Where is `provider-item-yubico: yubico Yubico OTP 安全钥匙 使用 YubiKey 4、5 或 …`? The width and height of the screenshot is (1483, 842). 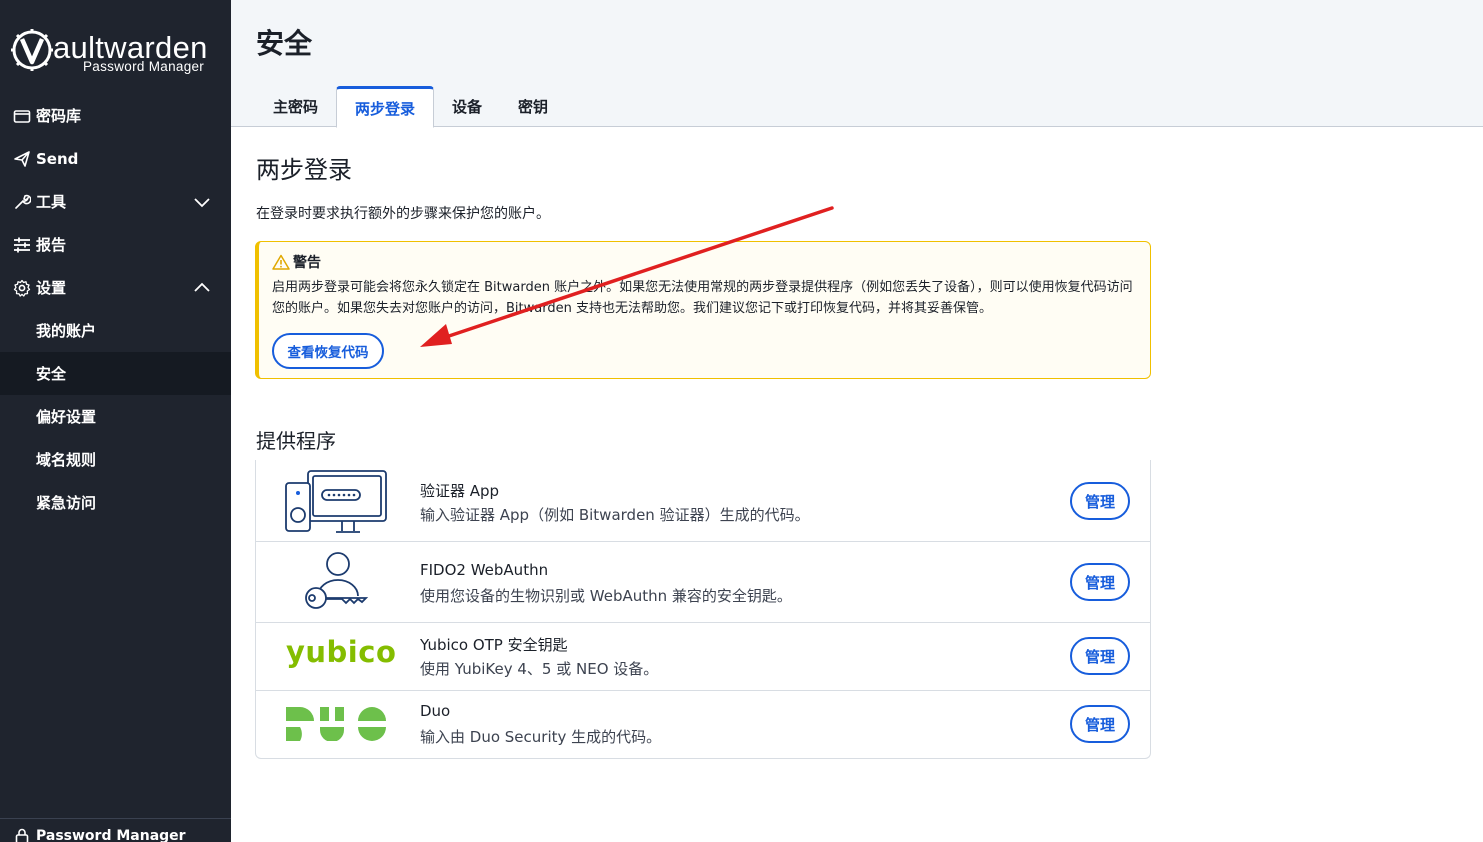 provider-item-yubico: yubico Yubico OTP 安全钥匙 使用 YubiKey 4、5 或 … is located at coordinates (703, 656).